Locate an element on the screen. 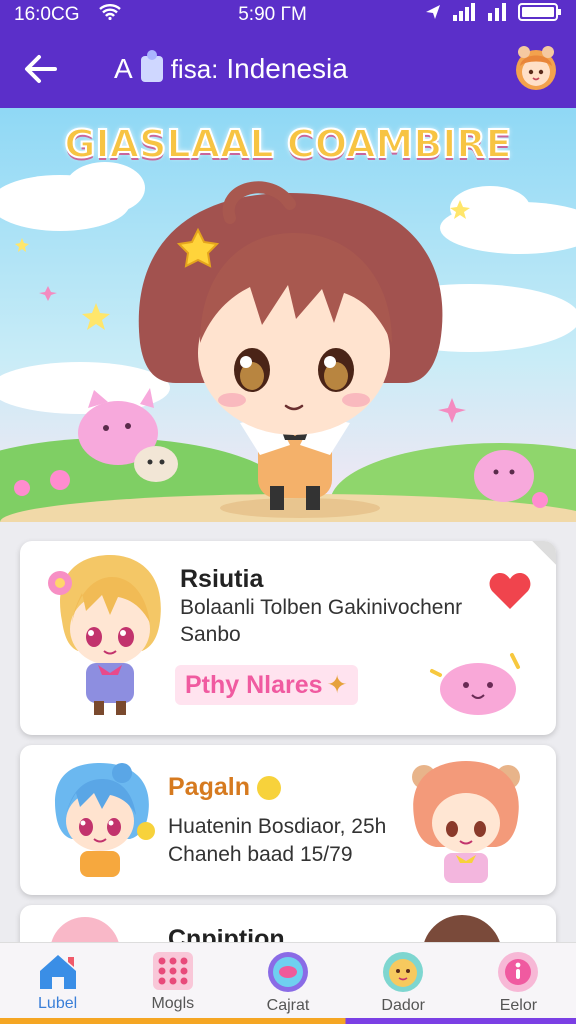 The image size is (576, 1024). status-carrier: 16:0CG is located at coordinates (47, 14).